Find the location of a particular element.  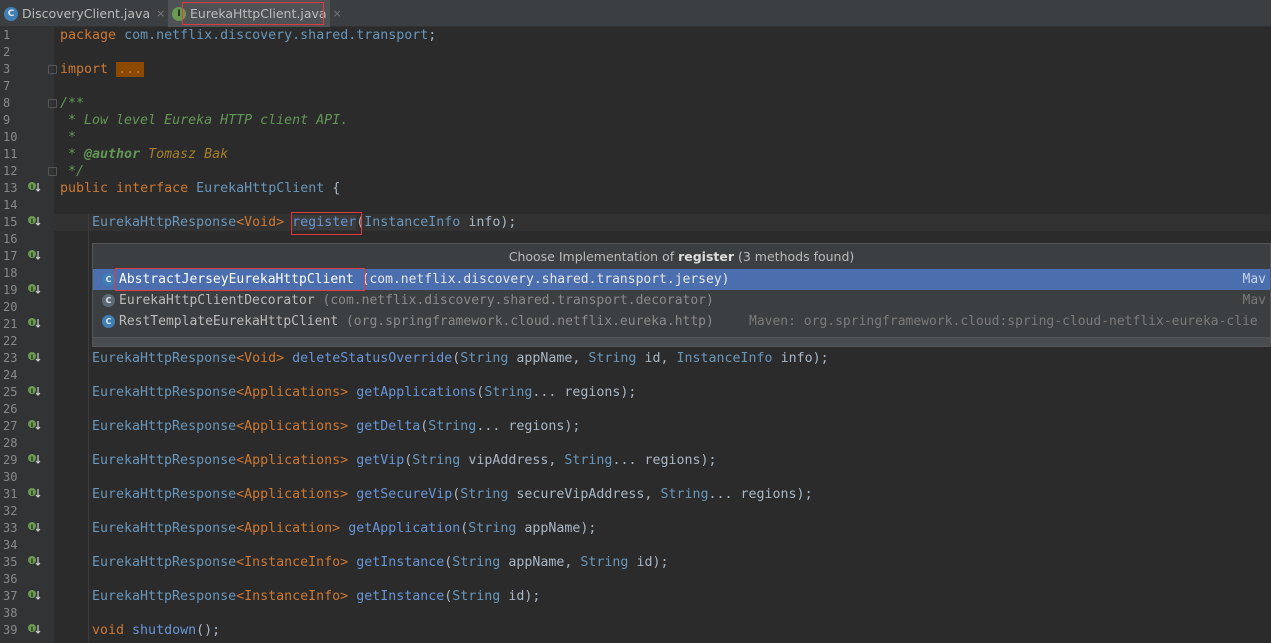

line-number: 21 is located at coordinates (10, 324).